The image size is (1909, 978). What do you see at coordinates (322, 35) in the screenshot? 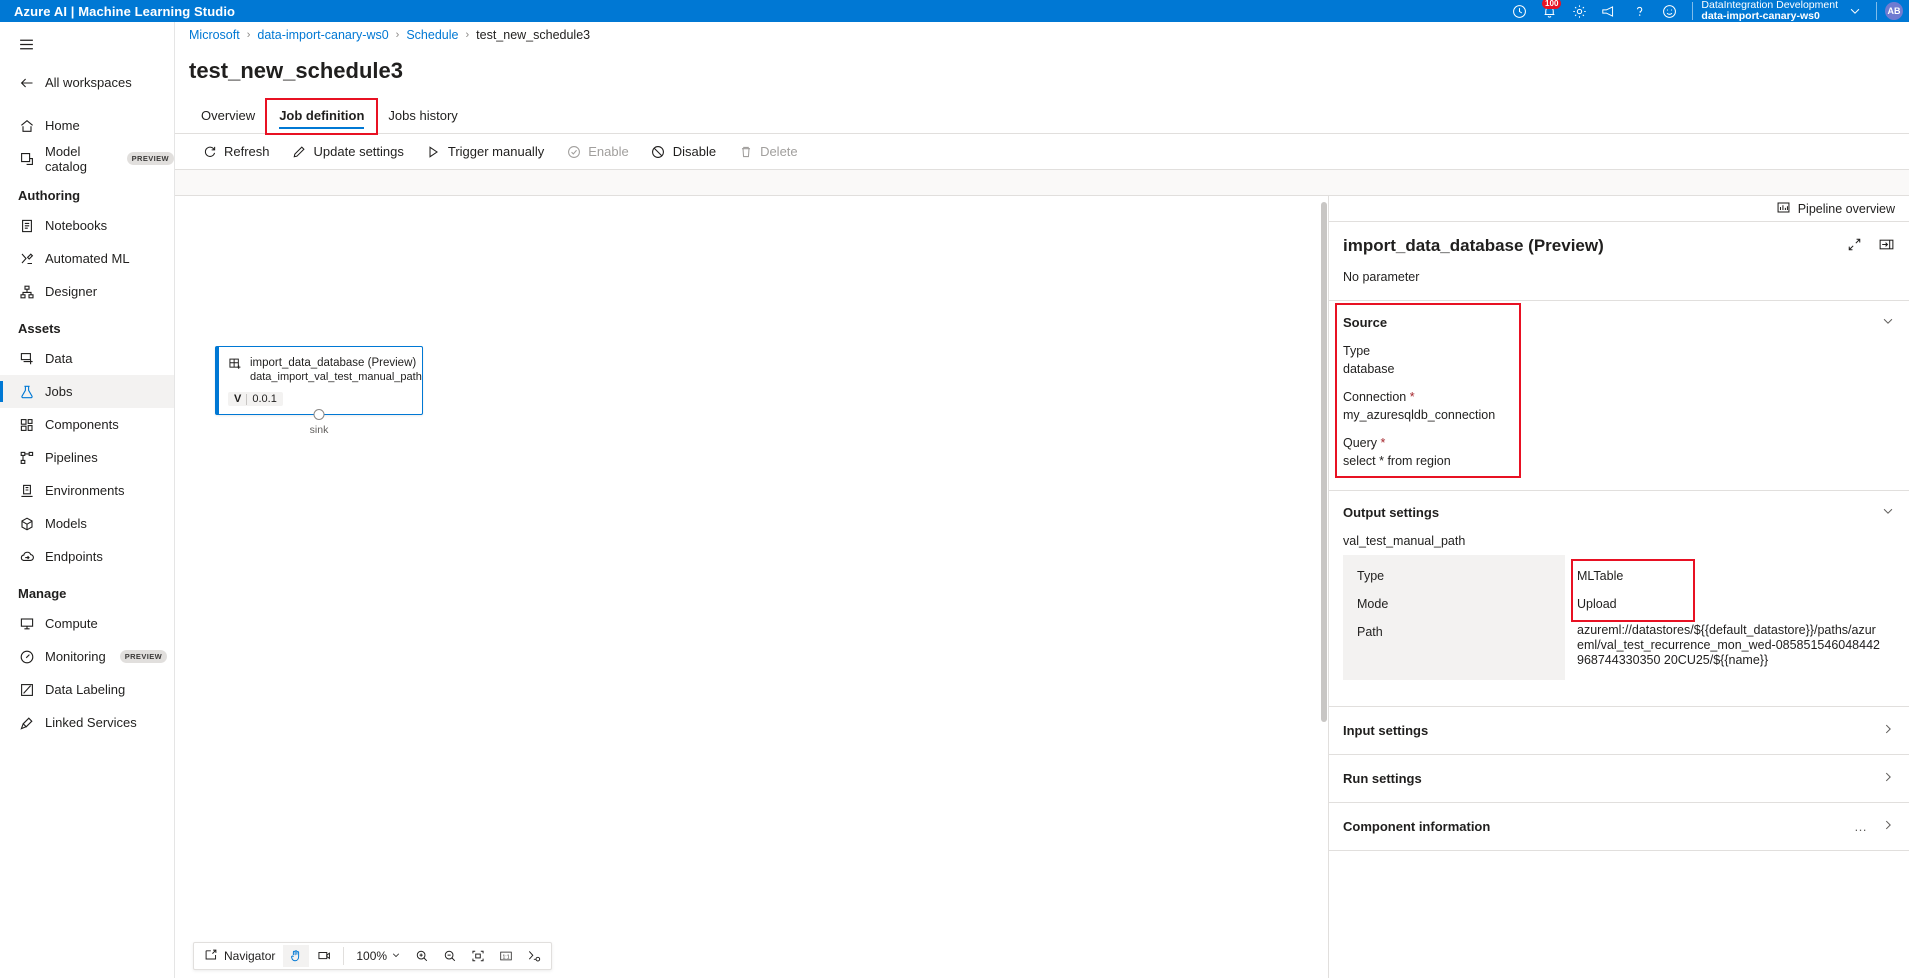
I see `breadcrumb-item-workspace: data-import-canary-ws0` at bounding box center [322, 35].